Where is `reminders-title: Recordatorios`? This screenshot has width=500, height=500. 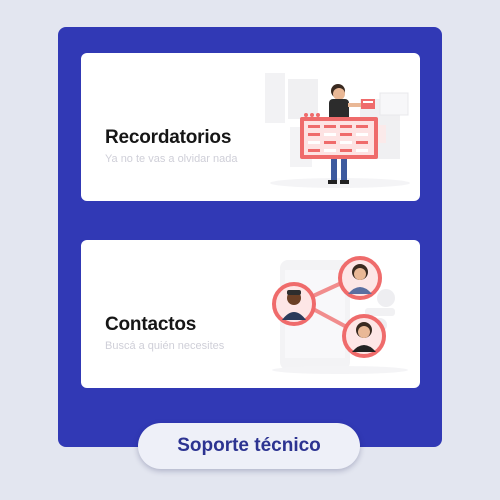
reminders-title: Recordatorios is located at coordinates (168, 137).